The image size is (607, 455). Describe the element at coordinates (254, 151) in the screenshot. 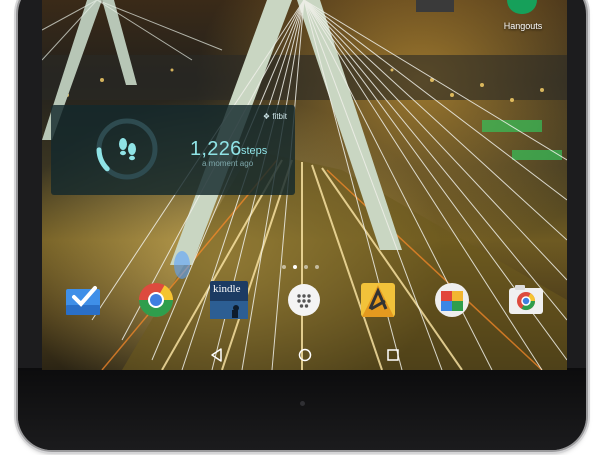

I see `step-unit: steps` at that location.